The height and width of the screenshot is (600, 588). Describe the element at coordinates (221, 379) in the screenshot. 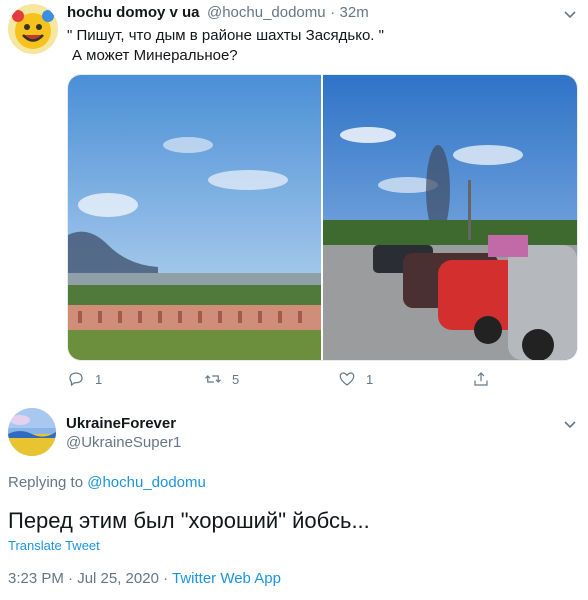

I see `retweet-button: 5` at that location.